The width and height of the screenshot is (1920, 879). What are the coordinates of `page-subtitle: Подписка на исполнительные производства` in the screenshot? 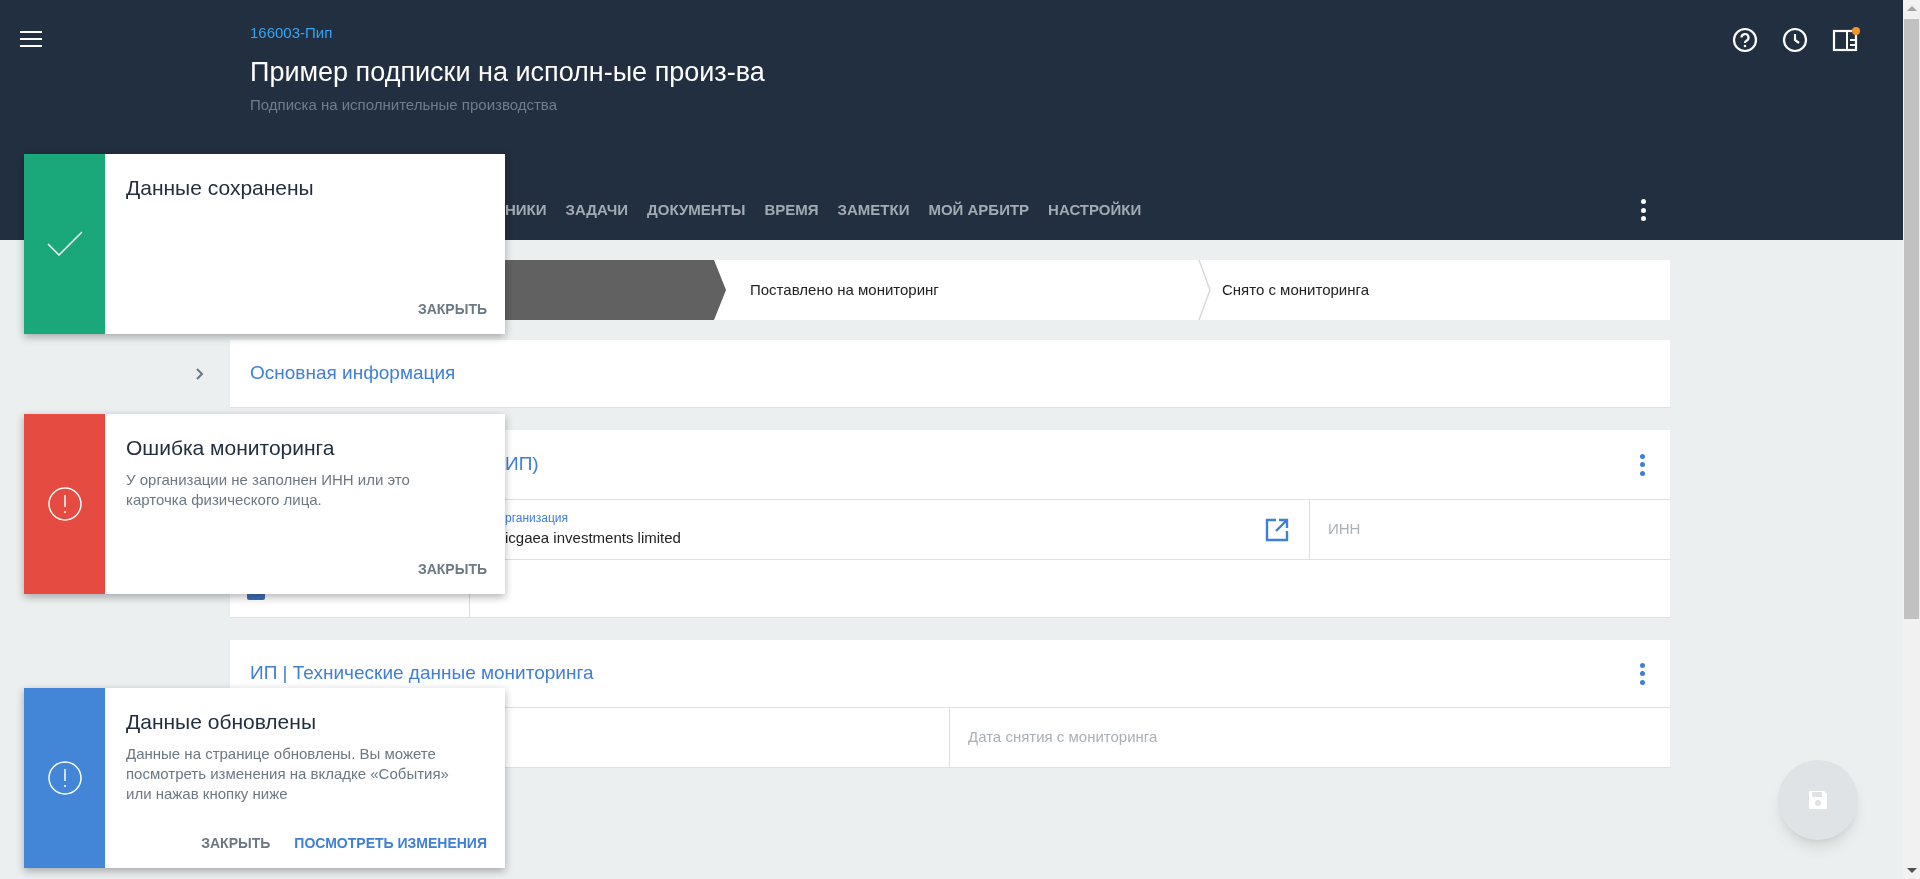 It's located at (404, 104).